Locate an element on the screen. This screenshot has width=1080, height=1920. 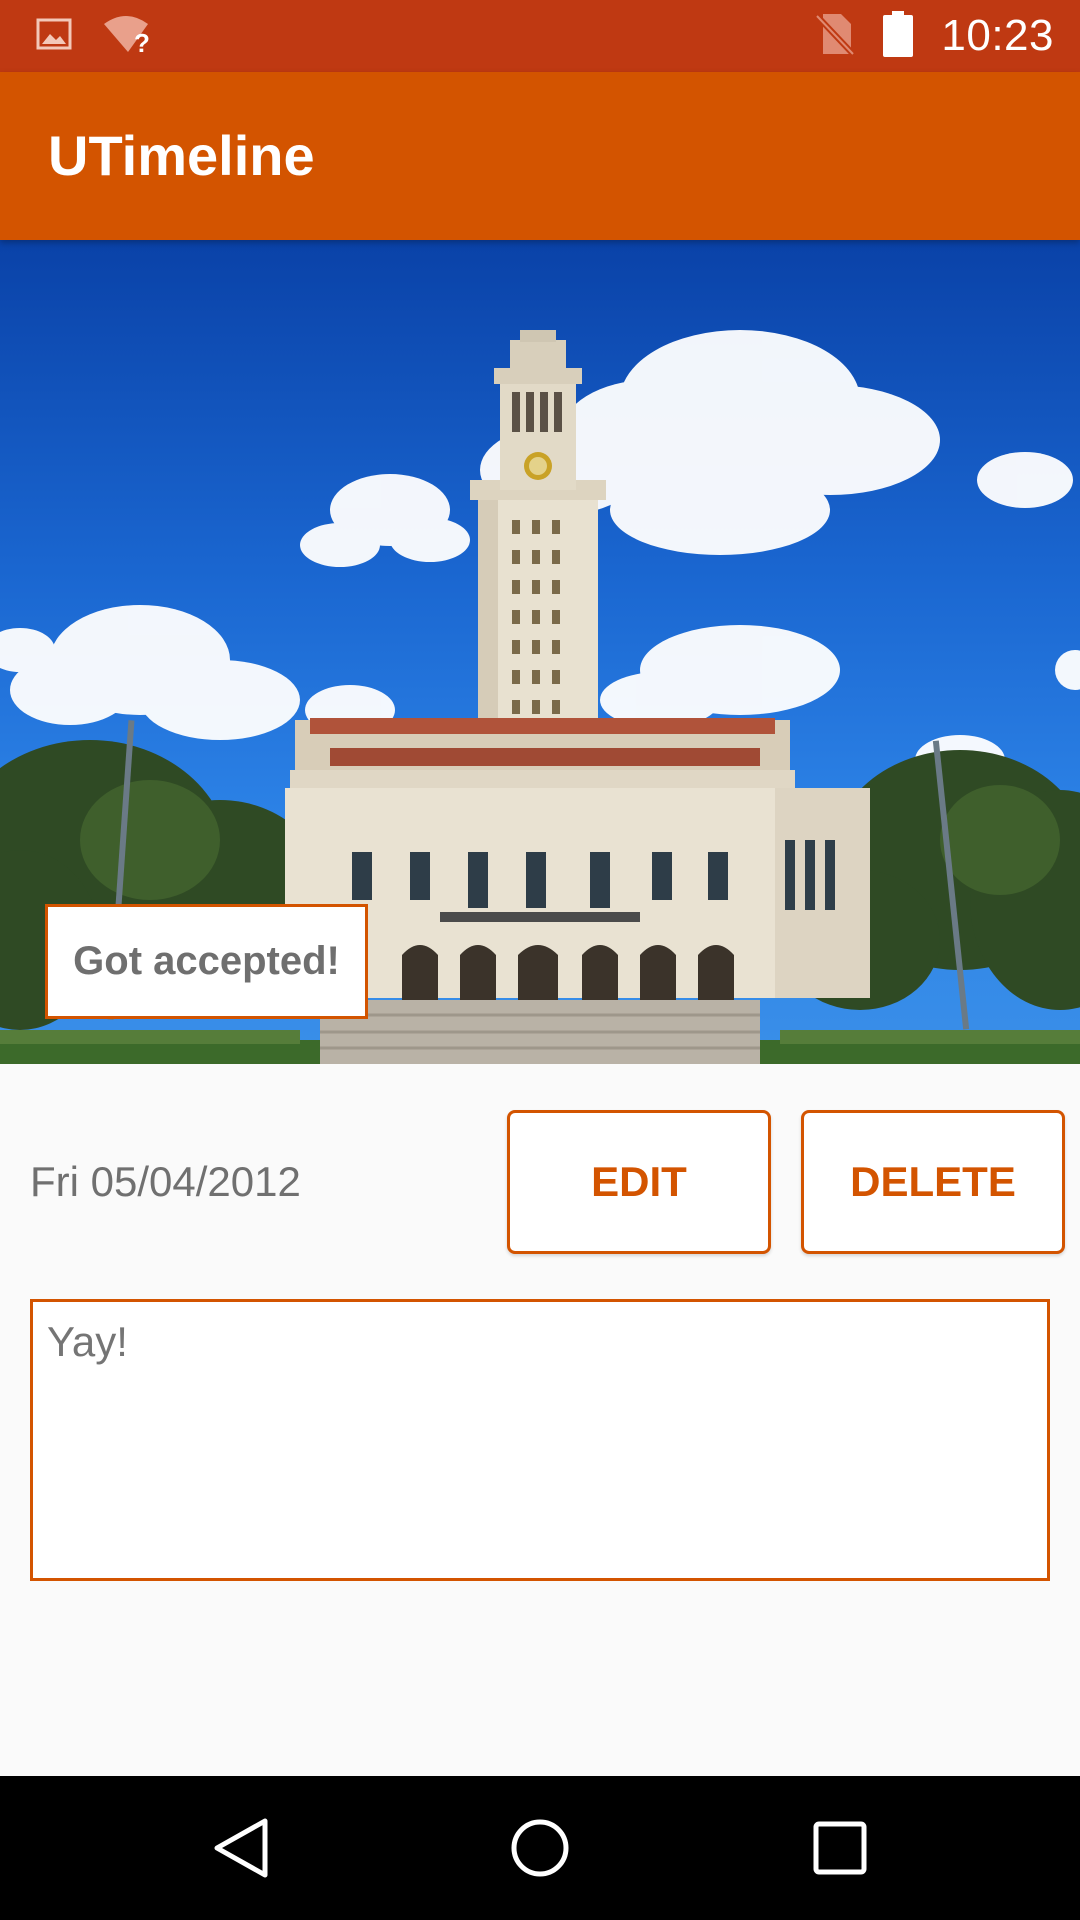
edit-button: EDIT is located at coordinates (639, 1182).